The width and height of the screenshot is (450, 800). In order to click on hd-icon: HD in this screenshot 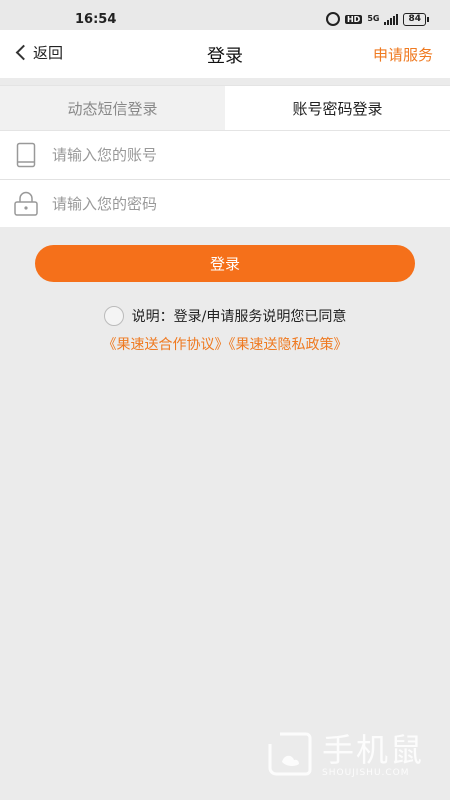, I will do `click(353, 19)`.